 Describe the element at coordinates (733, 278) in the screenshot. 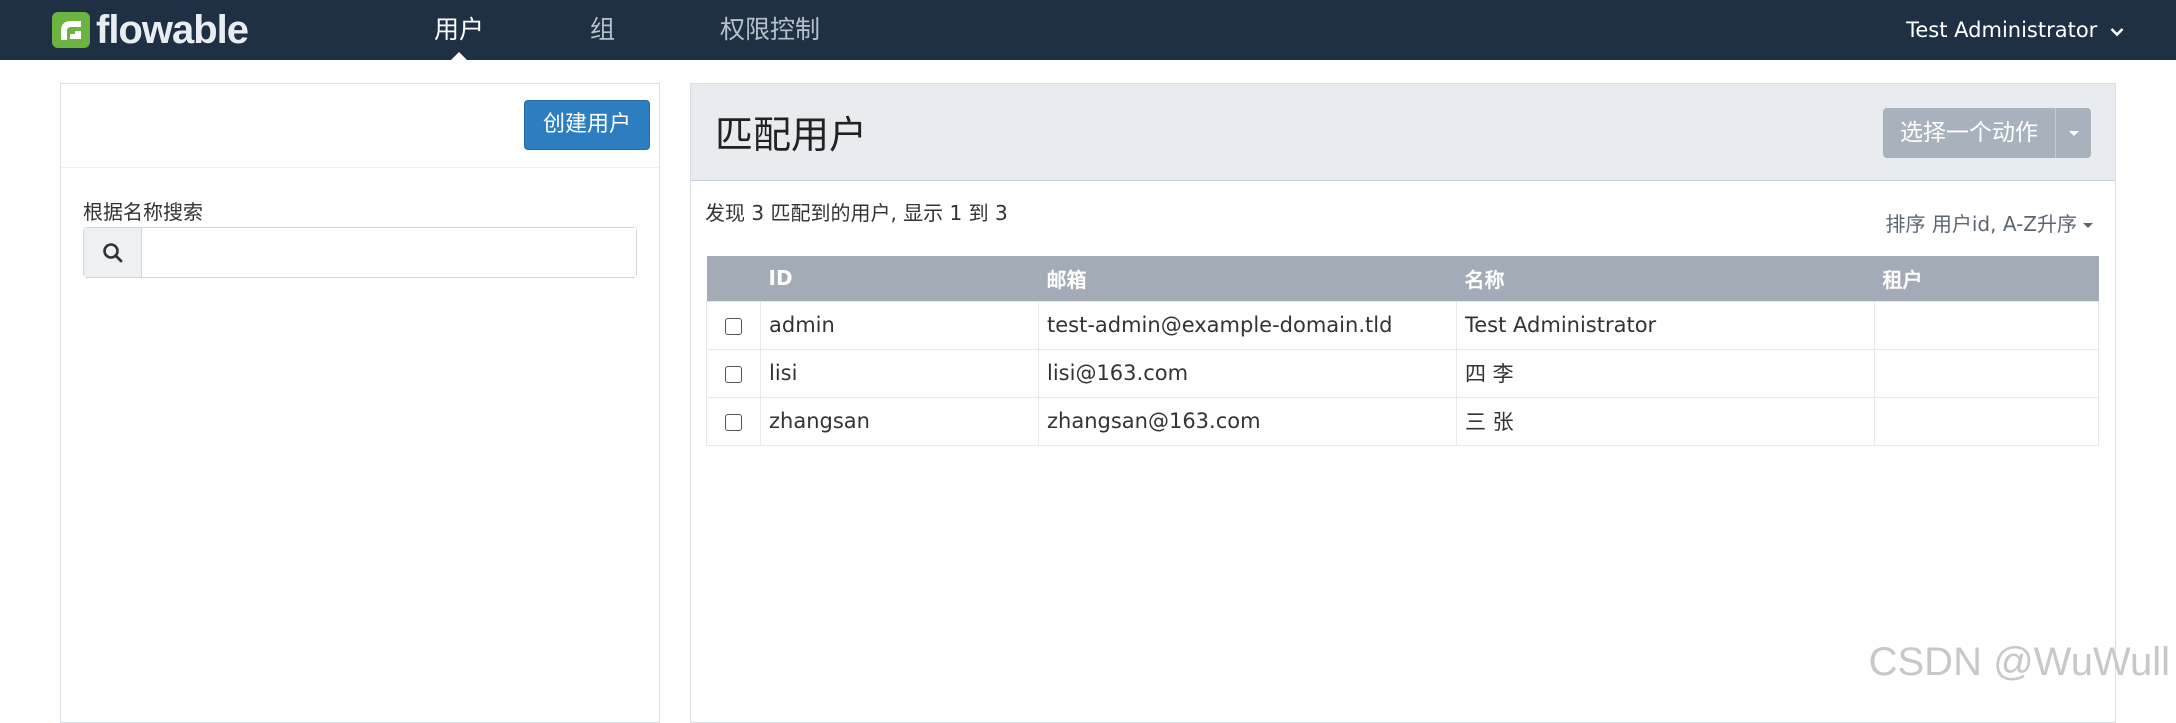

I see `select-column-header` at that location.